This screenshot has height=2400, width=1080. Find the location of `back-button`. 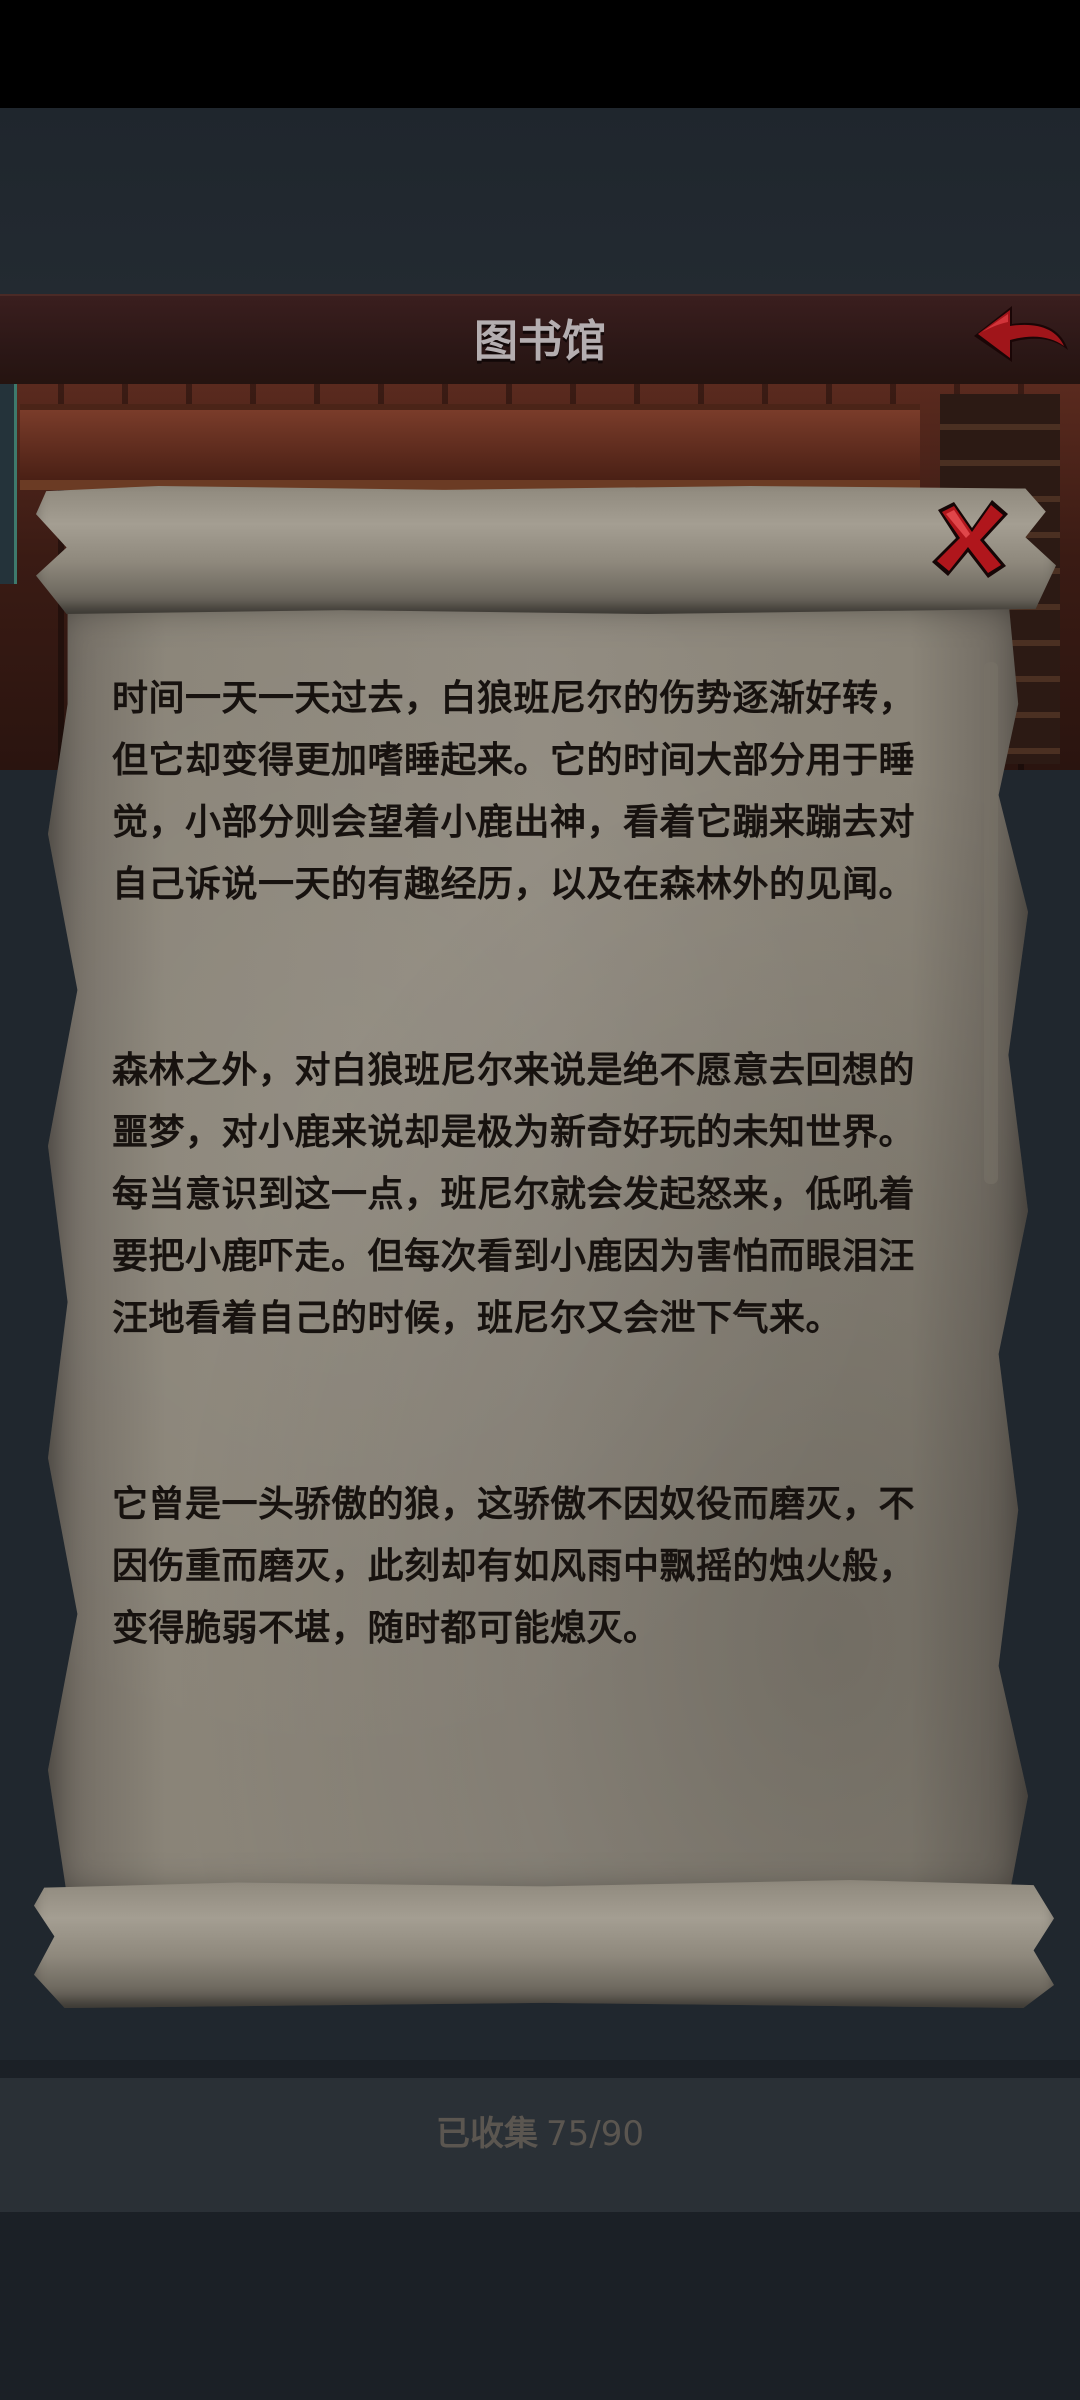

back-button is located at coordinates (1020, 335).